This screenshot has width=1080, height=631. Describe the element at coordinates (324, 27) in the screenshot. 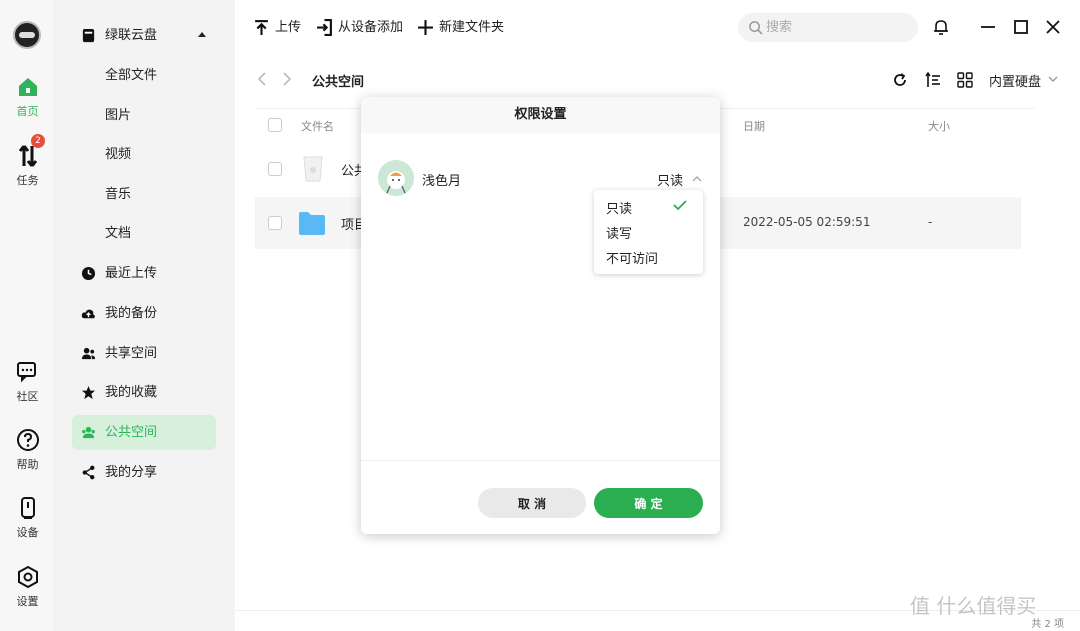

I see `import-icon` at that location.